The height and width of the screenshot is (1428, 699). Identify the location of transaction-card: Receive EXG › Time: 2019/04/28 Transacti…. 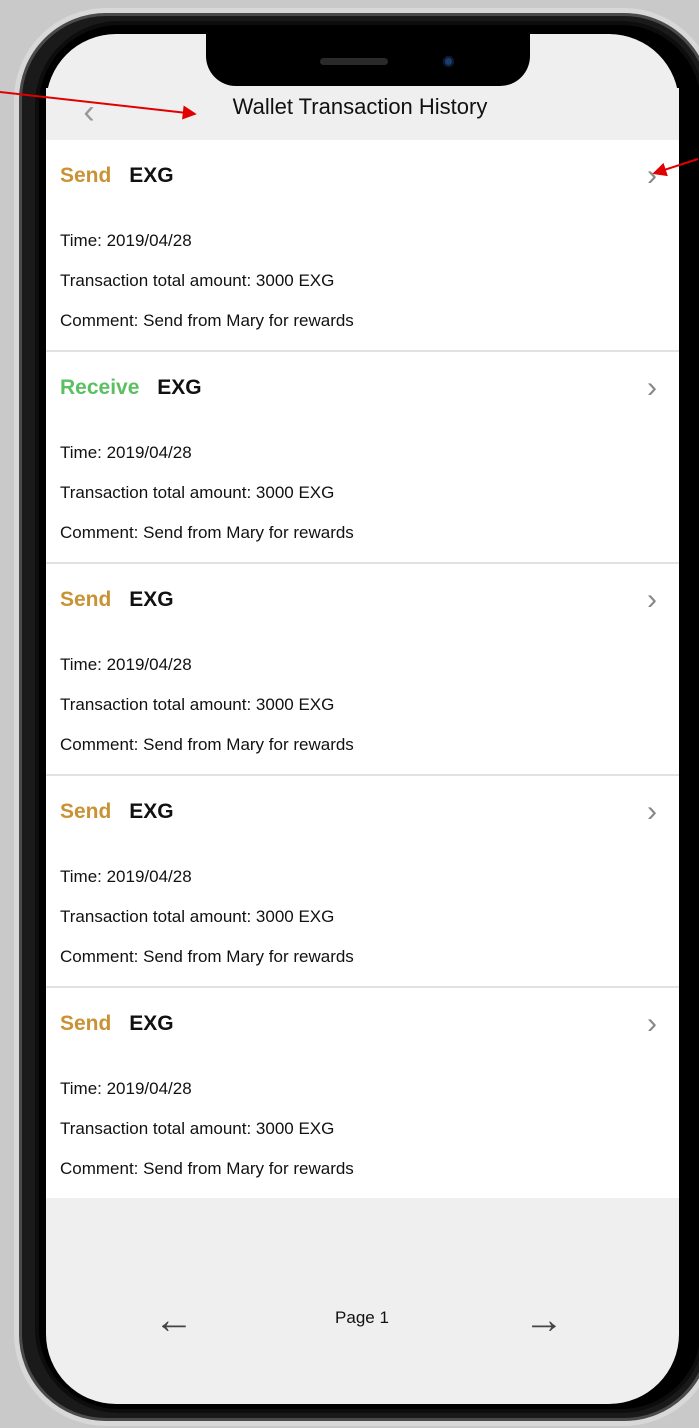
(362, 458).